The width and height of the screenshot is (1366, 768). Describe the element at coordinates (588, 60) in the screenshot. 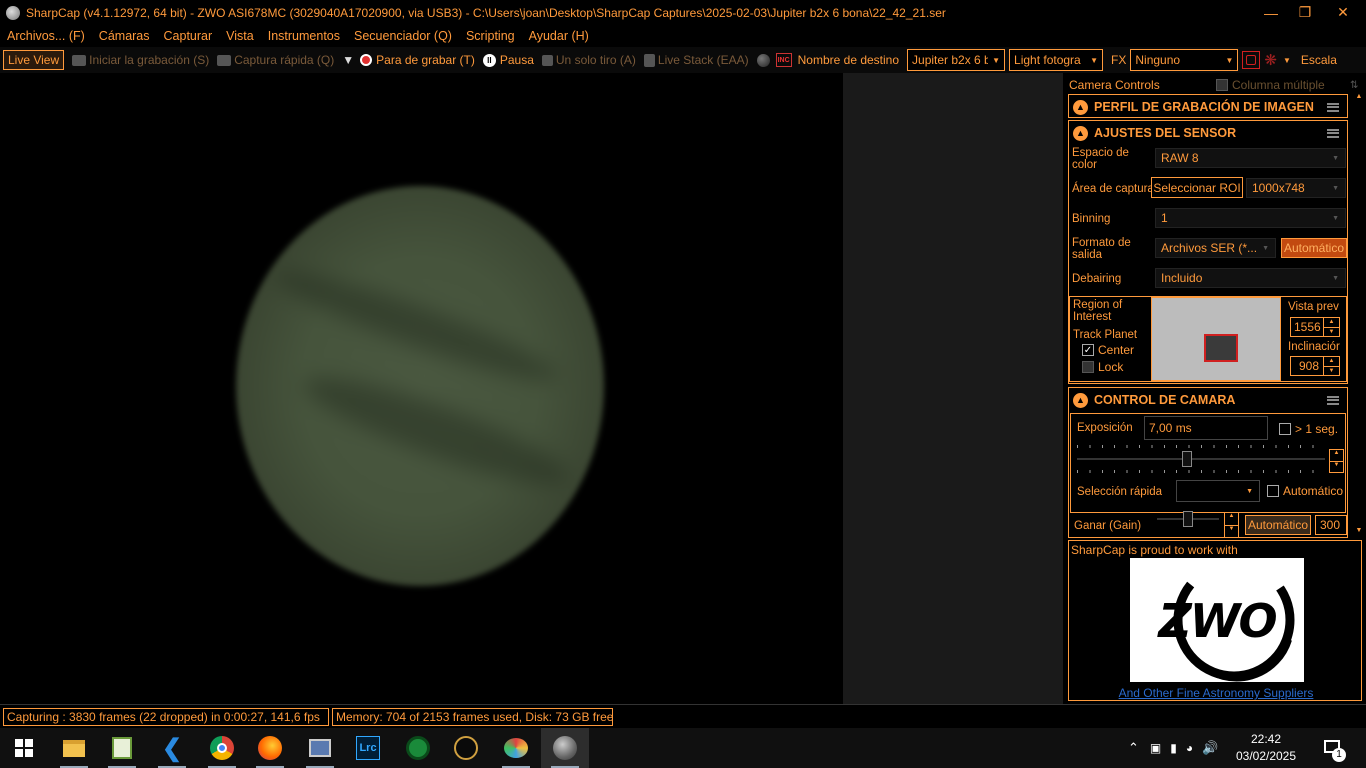

I see `single-shot-button: Un solo tiro (A)` at that location.